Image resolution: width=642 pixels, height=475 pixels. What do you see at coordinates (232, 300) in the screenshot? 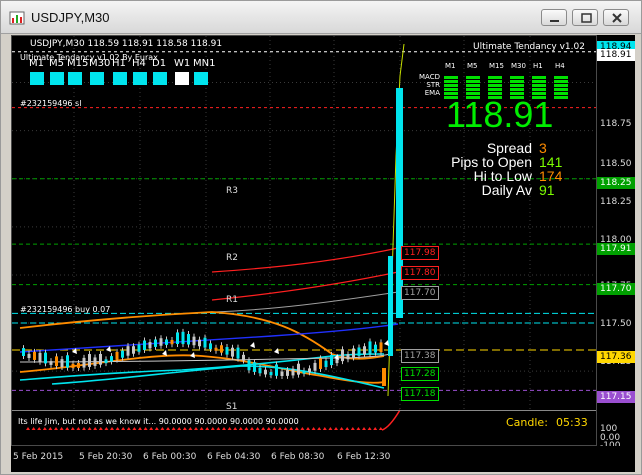
I see `pivot-r1-label: R1` at bounding box center [232, 300].